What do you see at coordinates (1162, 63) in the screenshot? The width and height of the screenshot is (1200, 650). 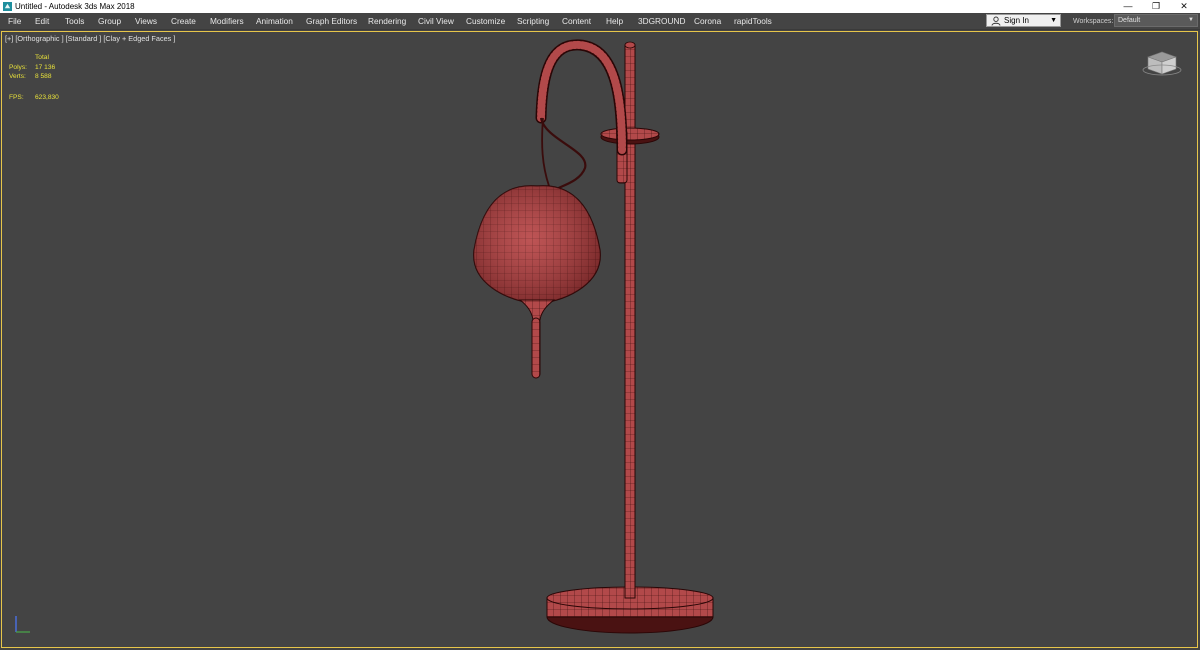 I see `viewcube-icon` at bounding box center [1162, 63].